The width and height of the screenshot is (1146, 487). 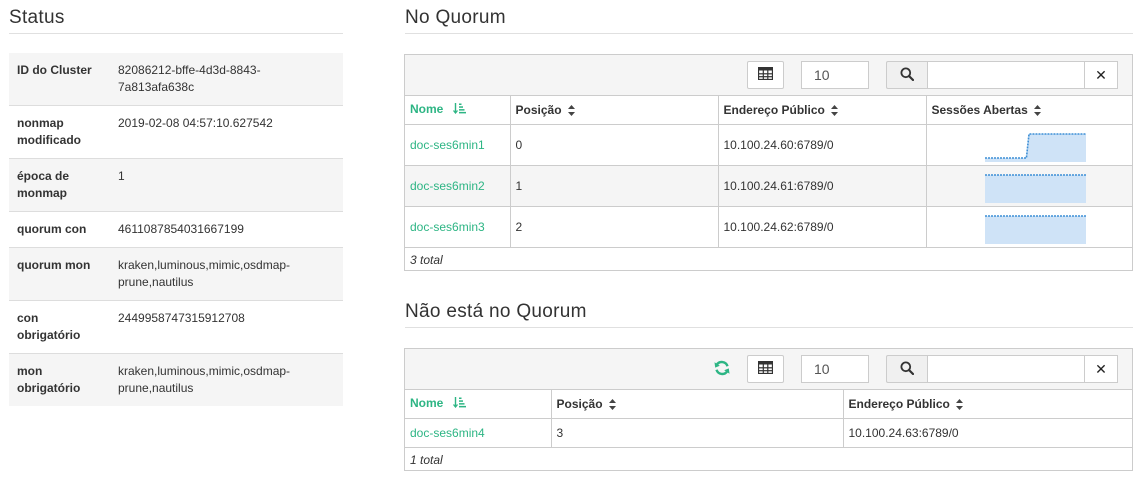 I want to click on column-header-sessions: Sessões Abertas, so click(x=1028, y=110).